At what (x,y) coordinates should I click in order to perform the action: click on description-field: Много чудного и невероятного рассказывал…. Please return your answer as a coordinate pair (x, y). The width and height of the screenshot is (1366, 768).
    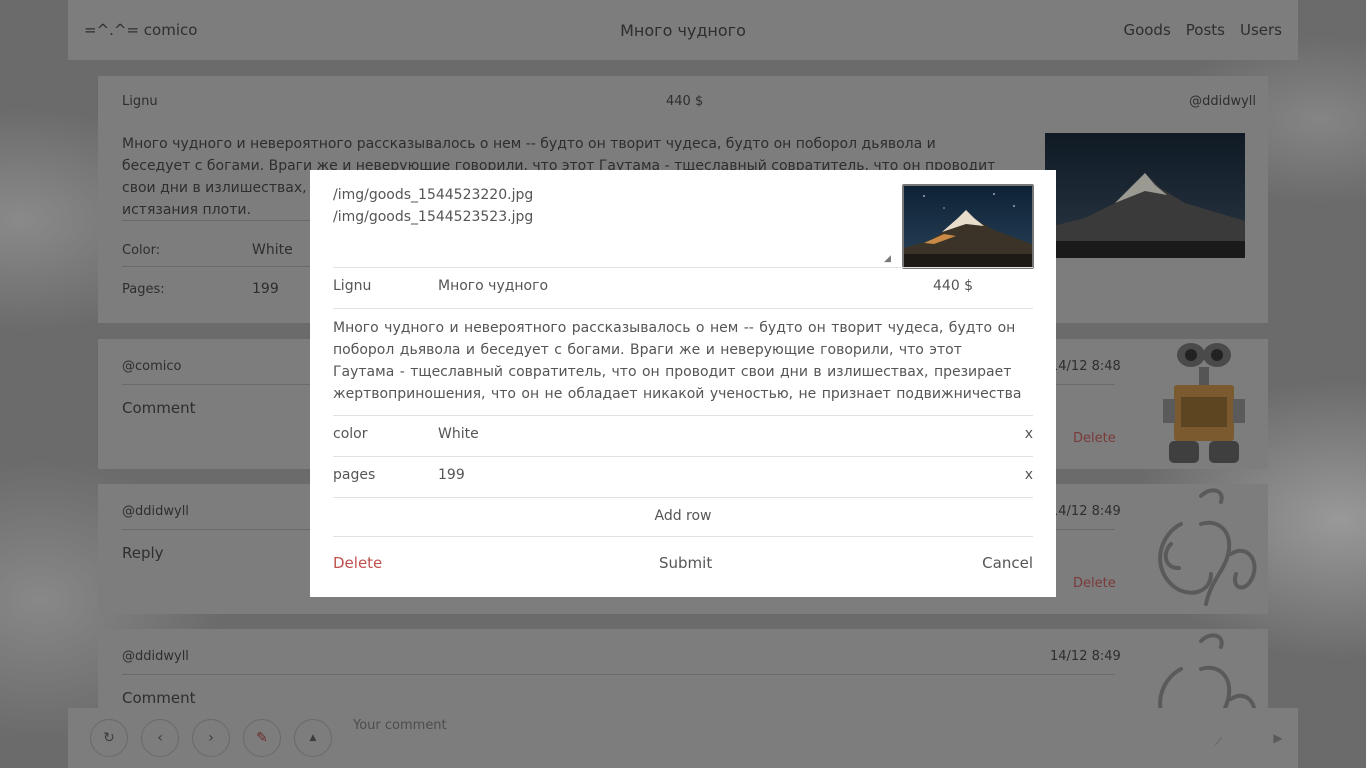
    Looking at the image, I should click on (678, 362).